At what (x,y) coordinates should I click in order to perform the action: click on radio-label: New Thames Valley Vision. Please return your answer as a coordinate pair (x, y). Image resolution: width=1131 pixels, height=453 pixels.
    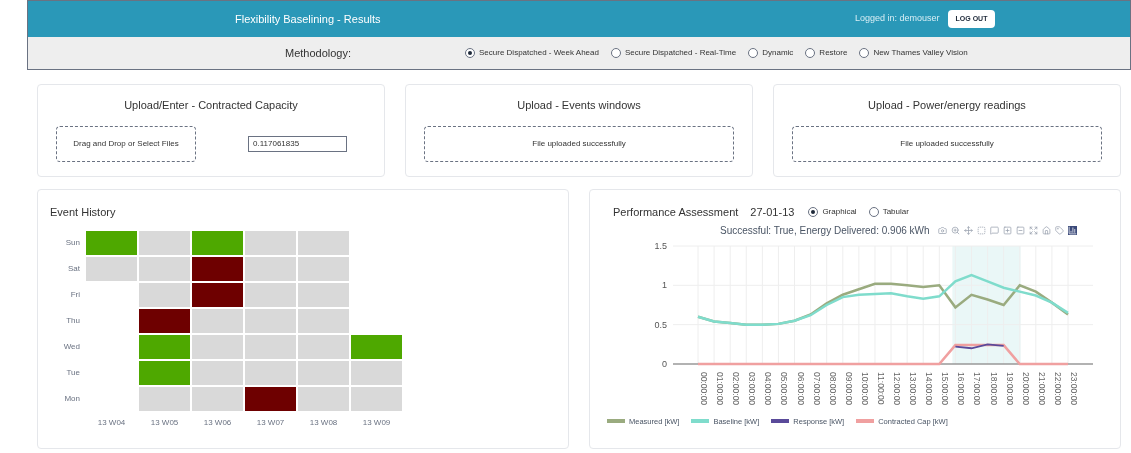
    Looking at the image, I should click on (920, 53).